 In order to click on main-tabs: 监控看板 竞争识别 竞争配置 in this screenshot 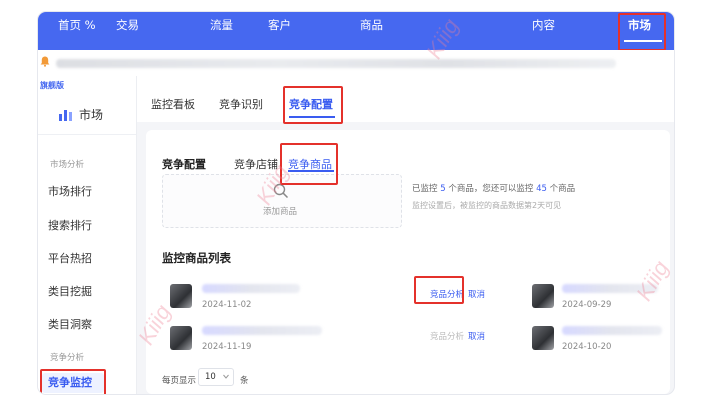, I will do `click(405, 99)`.